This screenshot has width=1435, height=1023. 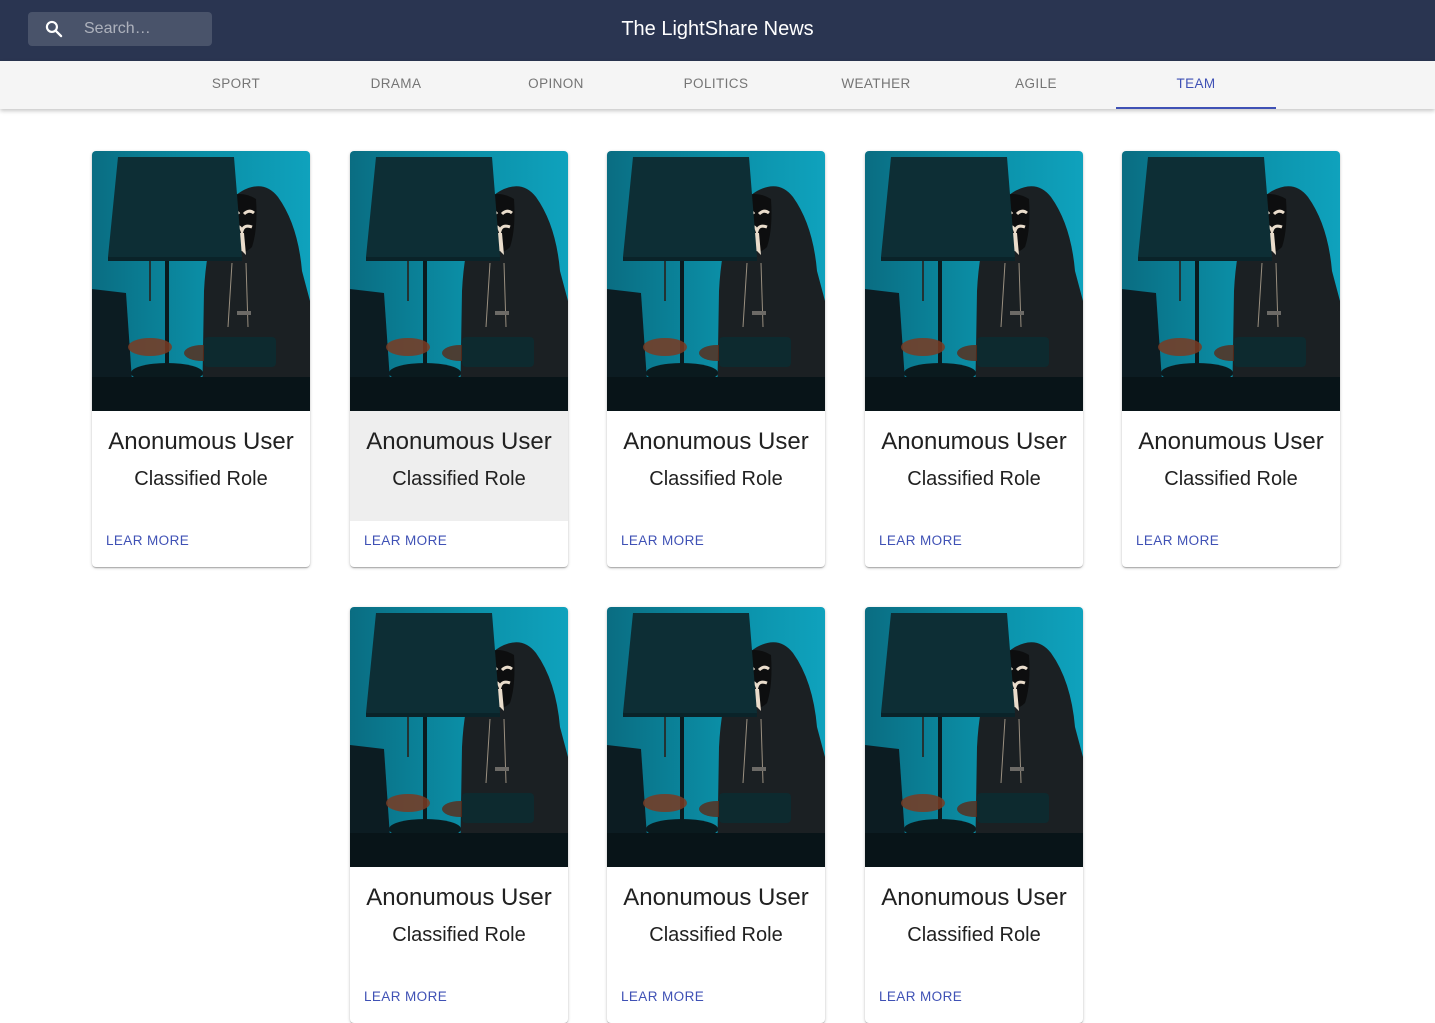 I want to click on team-card-4: Anonumous User Classified Role Lear More, so click(x=974, y=359).